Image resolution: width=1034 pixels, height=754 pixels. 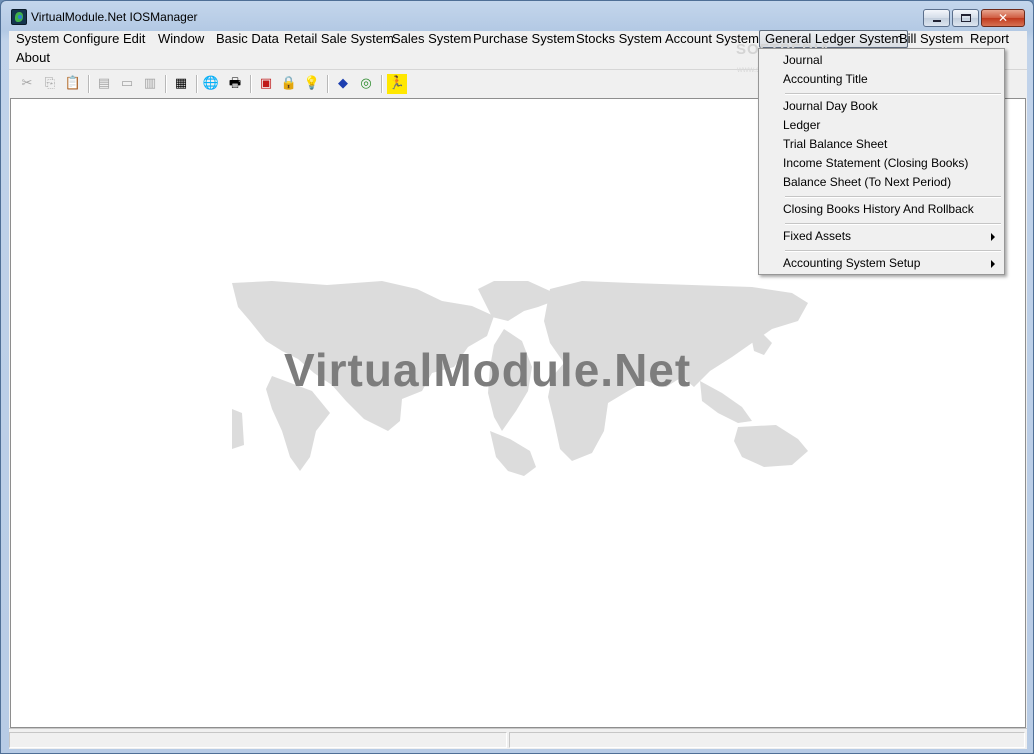 I want to click on cd-icon: ◎, so click(x=366, y=84).